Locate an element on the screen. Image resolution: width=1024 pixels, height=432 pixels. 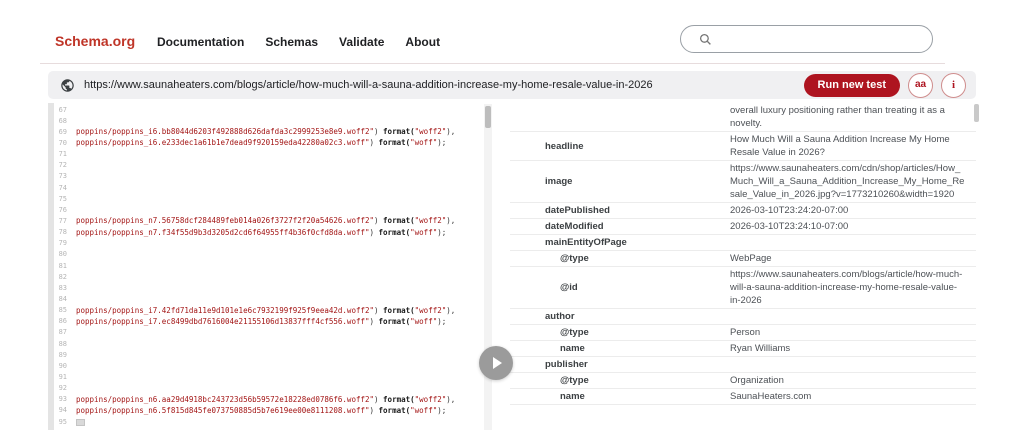
nav-item-schemas: Schemas is located at coordinates (291, 42).